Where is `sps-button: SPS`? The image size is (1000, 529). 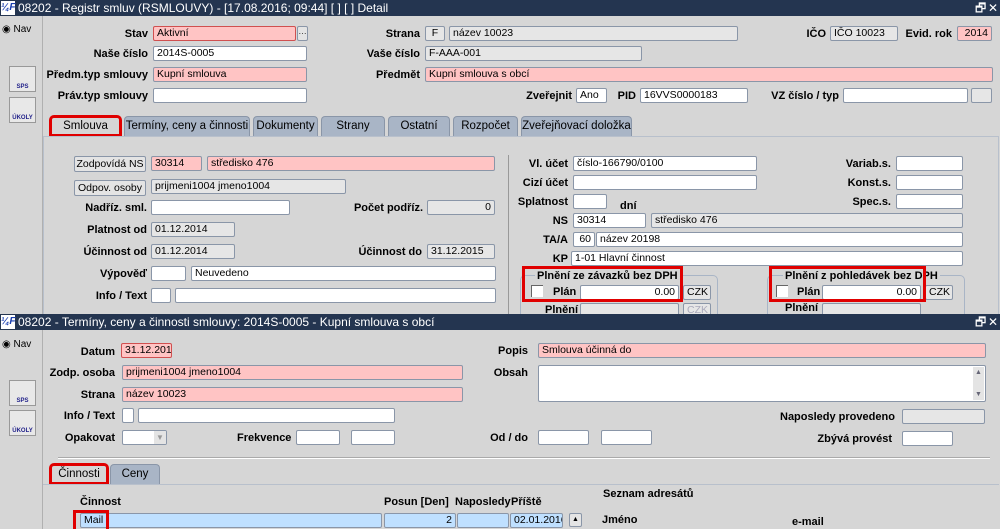
sps-button: SPS is located at coordinates (22, 393).